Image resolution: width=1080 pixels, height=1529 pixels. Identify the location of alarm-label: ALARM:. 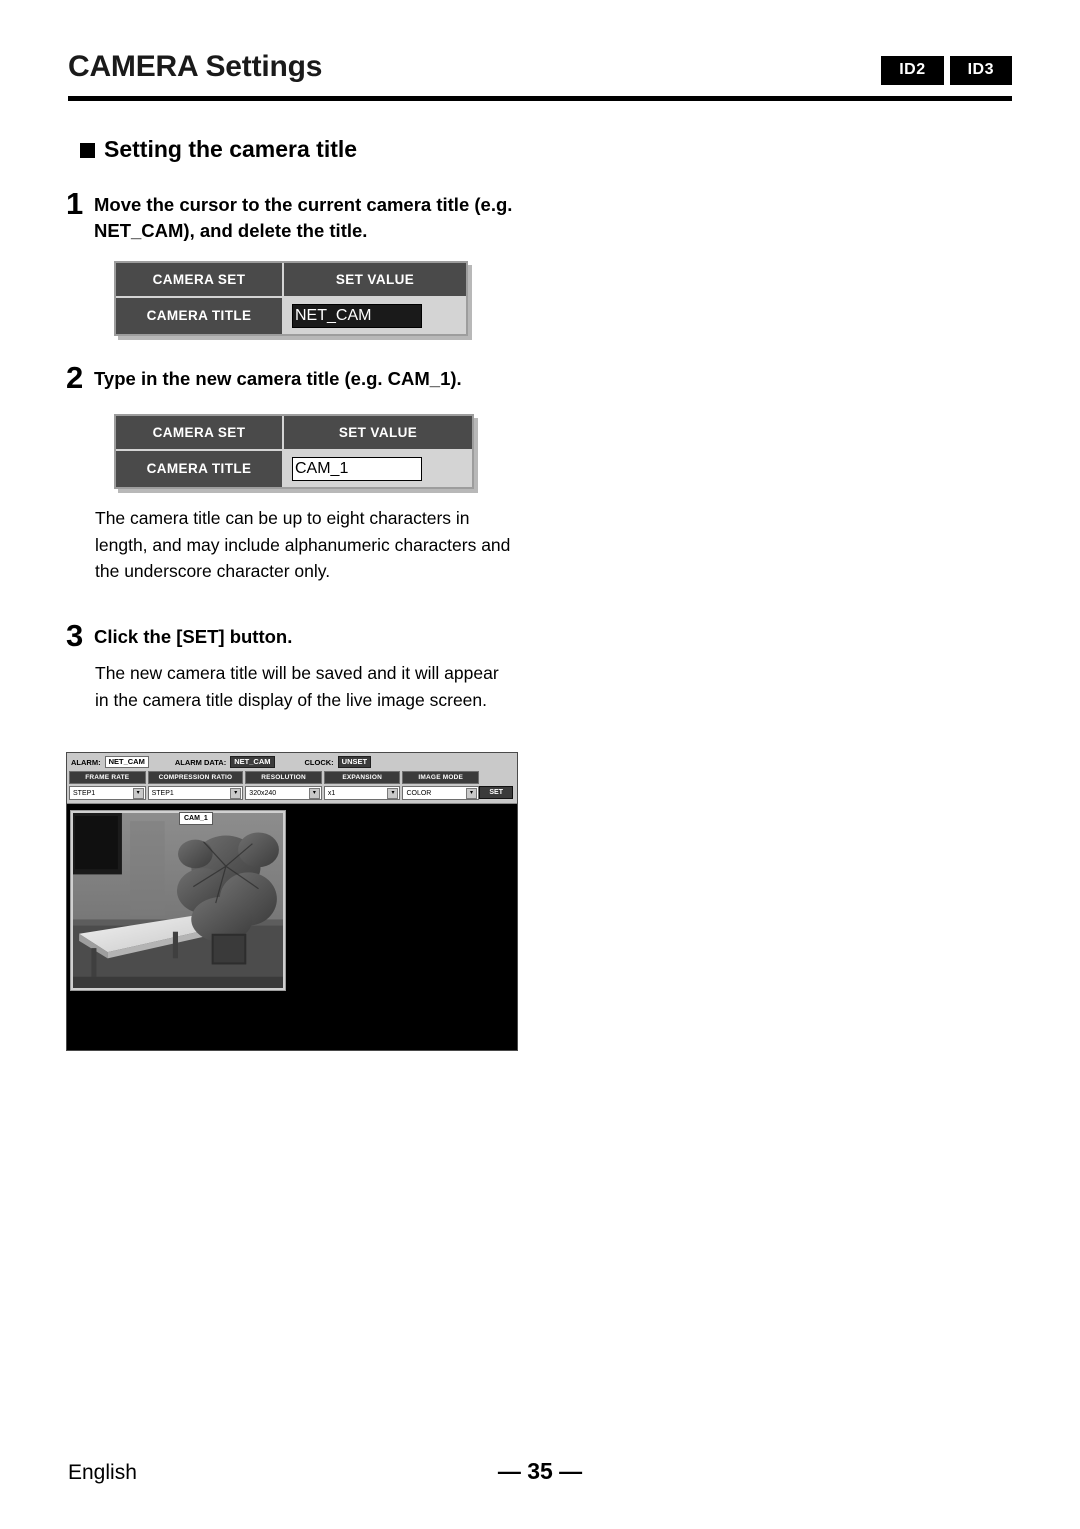
(86, 762).